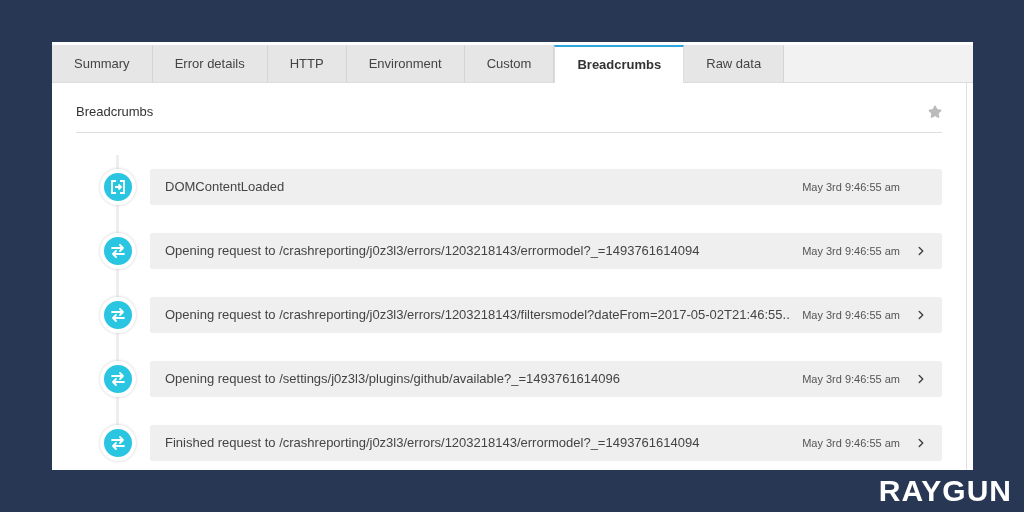  Describe the element at coordinates (546, 187) in the screenshot. I see `breadcrumb-row: DOMContentLoaded May 3rd 9:46:55 am` at that location.